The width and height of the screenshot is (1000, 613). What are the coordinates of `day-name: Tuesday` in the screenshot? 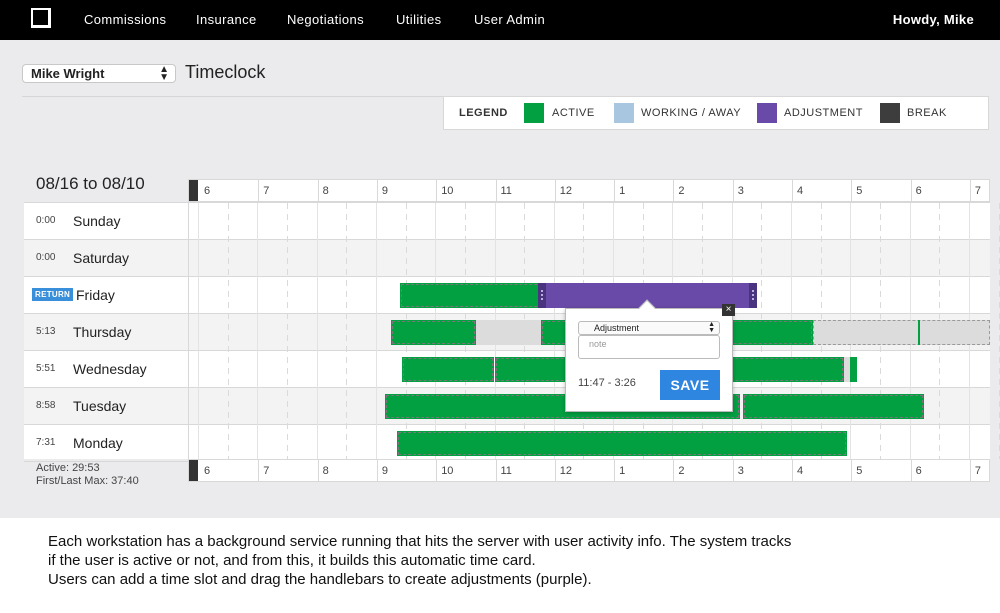 It's located at (100, 406).